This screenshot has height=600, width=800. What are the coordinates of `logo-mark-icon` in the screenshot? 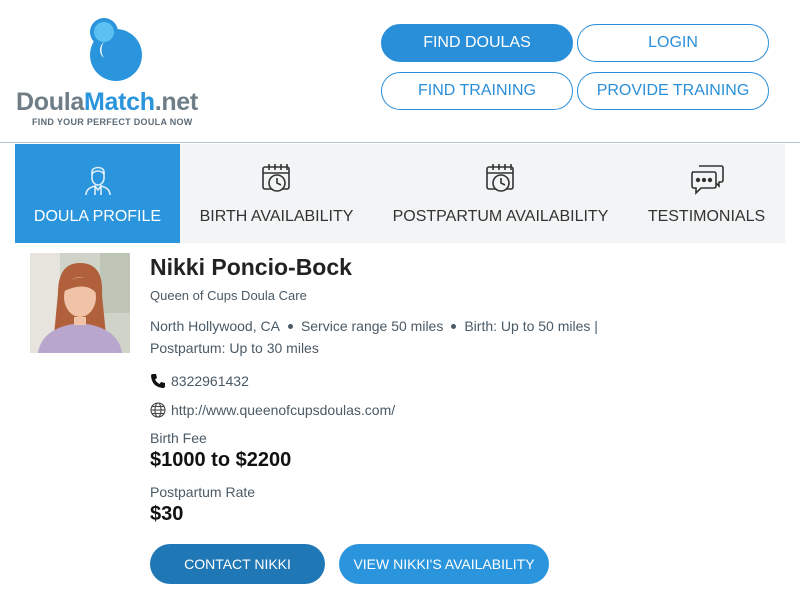 It's located at (116, 49).